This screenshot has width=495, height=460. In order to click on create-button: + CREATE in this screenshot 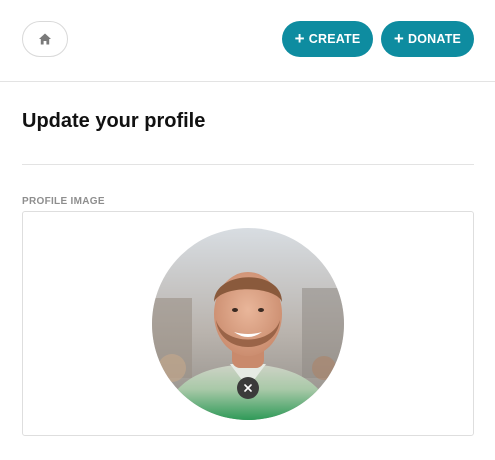, I will do `click(327, 39)`.